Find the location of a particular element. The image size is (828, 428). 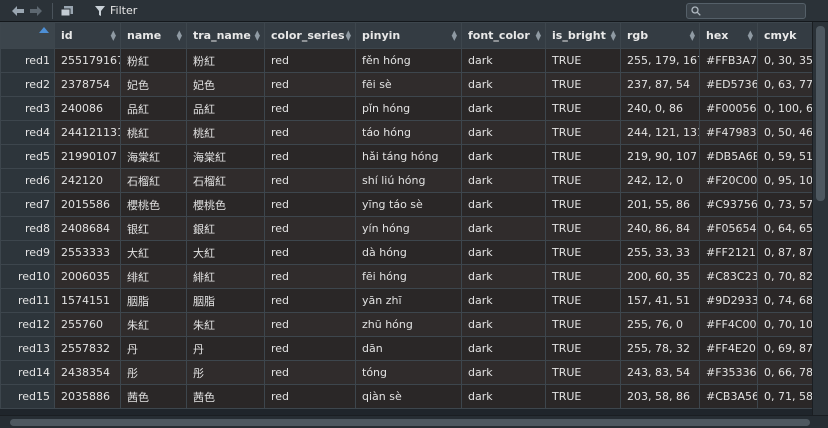

back-arrow-icon is located at coordinates (18, 11).